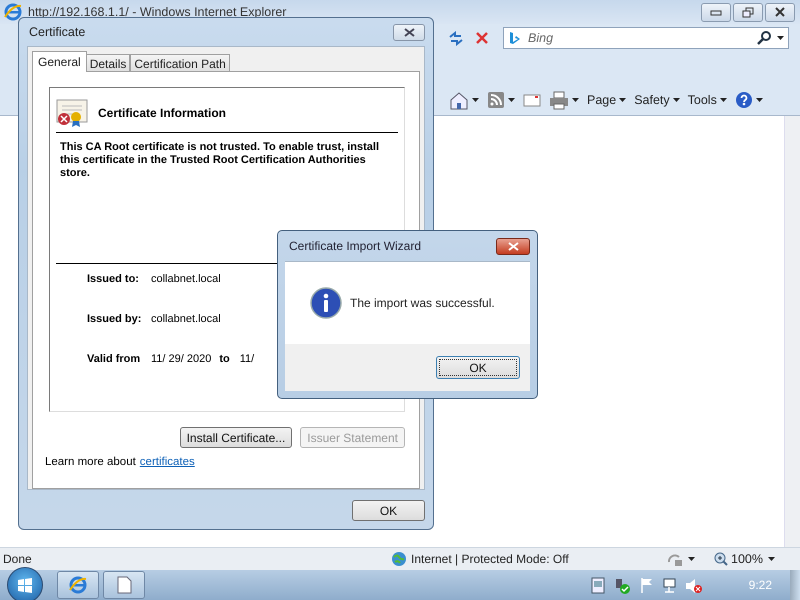 The width and height of the screenshot is (800, 600). I want to click on field-label: Valid from, so click(114, 359).